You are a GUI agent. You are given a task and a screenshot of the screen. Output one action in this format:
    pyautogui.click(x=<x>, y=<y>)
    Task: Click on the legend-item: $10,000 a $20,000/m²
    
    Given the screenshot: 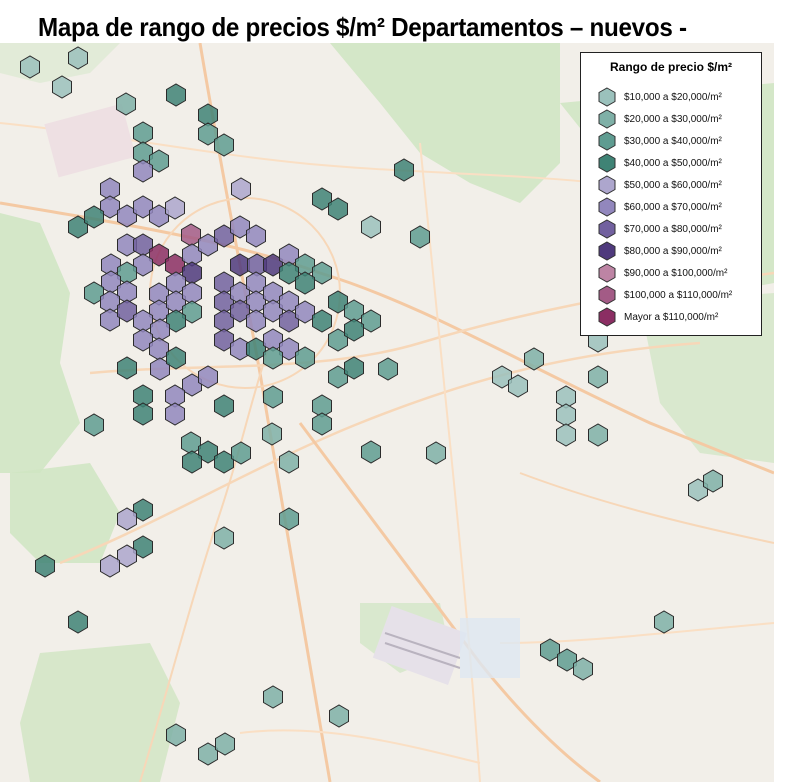 What is the action you would take?
    pyautogui.click(x=659, y=97)
    